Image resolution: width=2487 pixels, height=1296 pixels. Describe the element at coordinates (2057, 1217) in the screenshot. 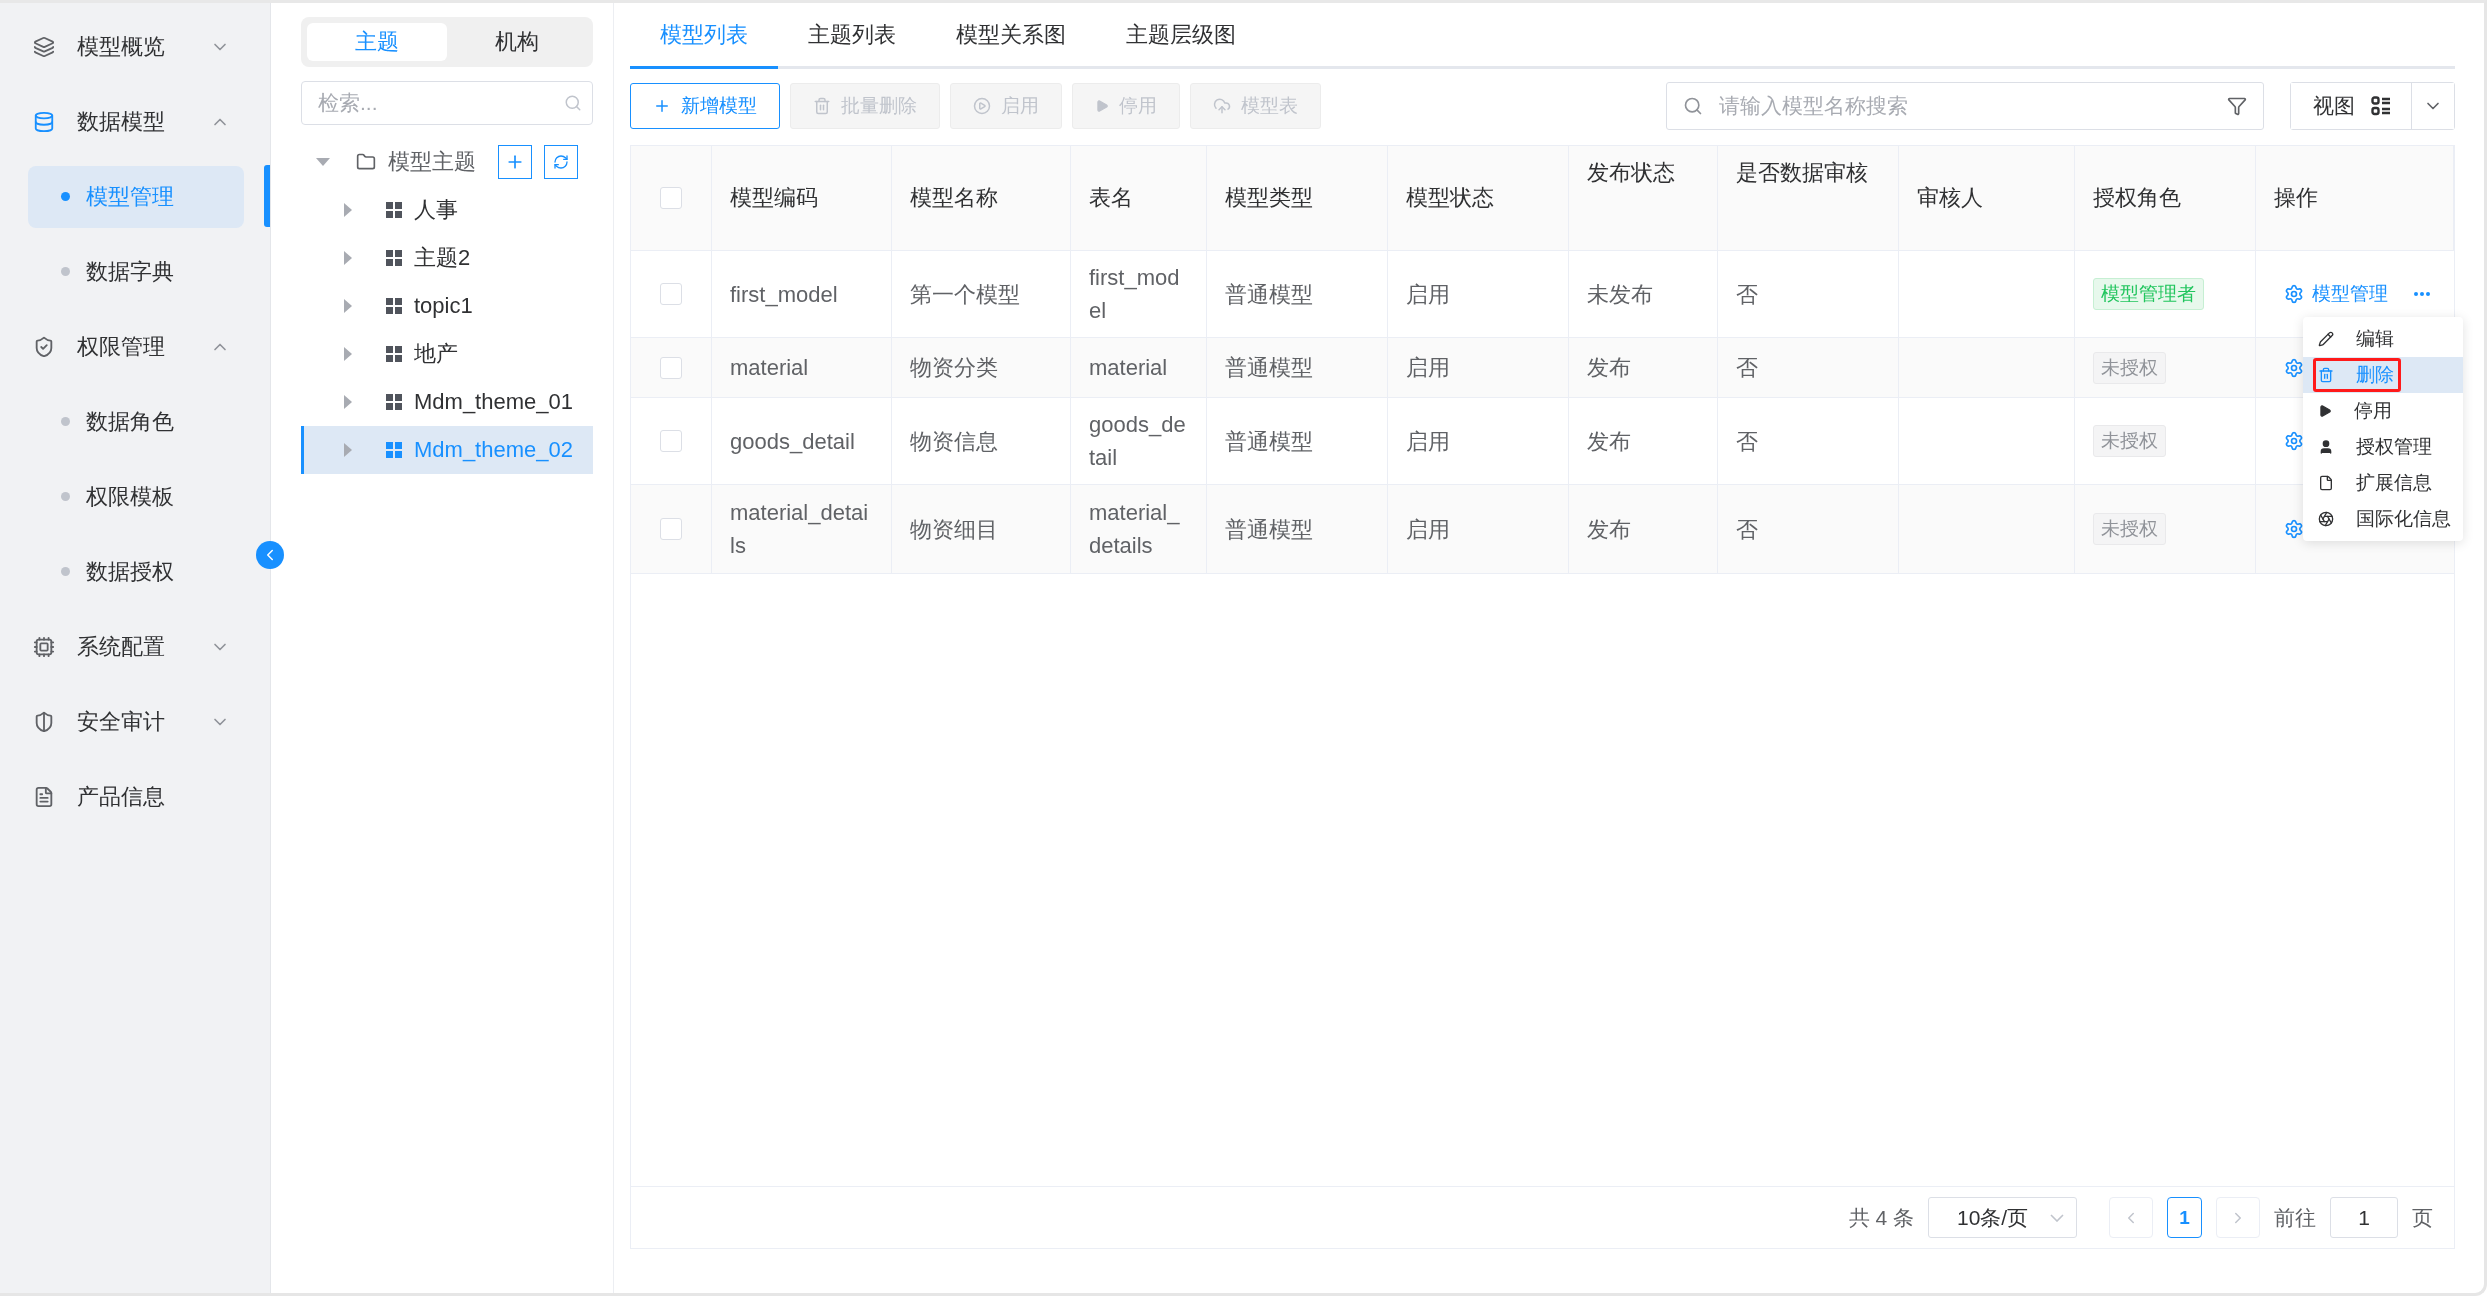

I see `chevron-down-icon` at that location.